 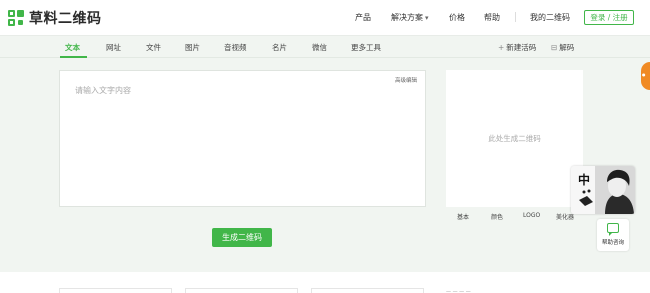 What do you see at coordinates (612, 243) in the screenshot?
I see `help-consult-label: 帮助咨询` at bounding box center [612, 243].